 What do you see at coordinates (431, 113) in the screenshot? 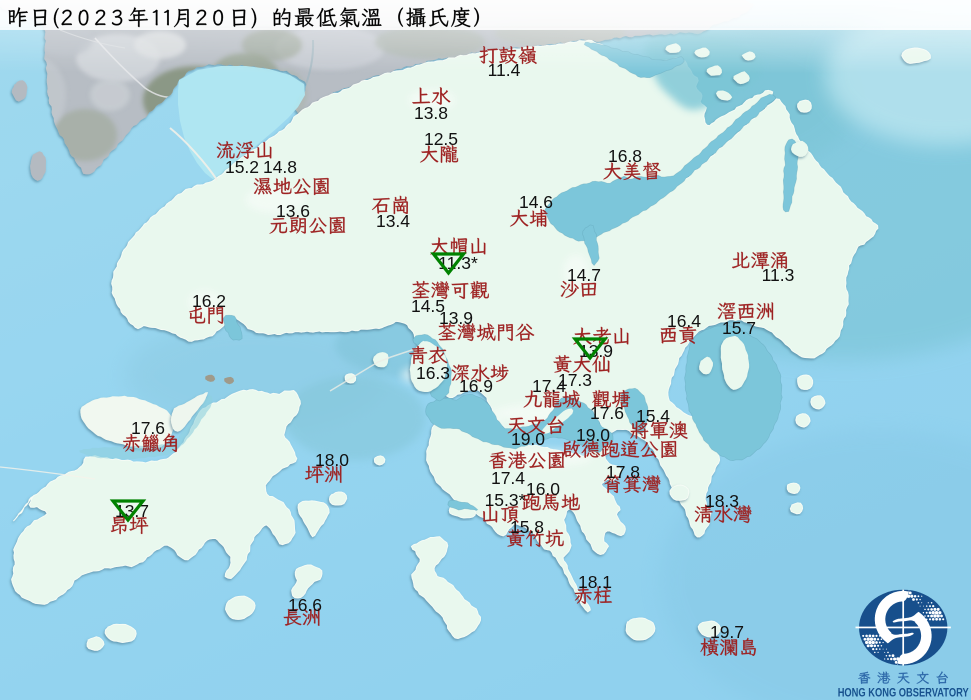
I see `svg-text: 13.8` at bounding box center [431, 113].